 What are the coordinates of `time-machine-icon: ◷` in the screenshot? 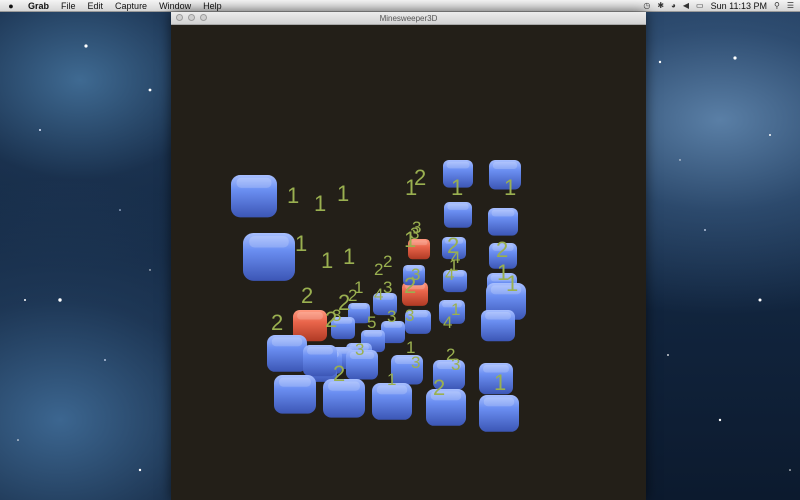 It's located at (646, 6).